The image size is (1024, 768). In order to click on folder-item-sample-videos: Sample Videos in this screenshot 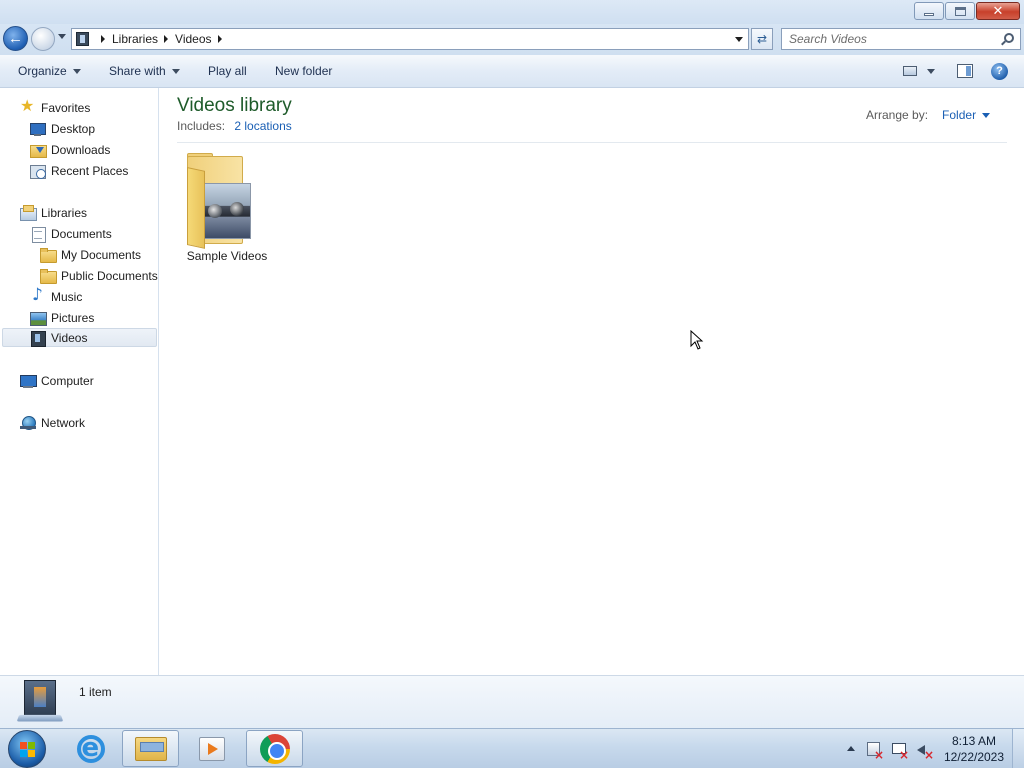, I will do `click(227, 207)`.